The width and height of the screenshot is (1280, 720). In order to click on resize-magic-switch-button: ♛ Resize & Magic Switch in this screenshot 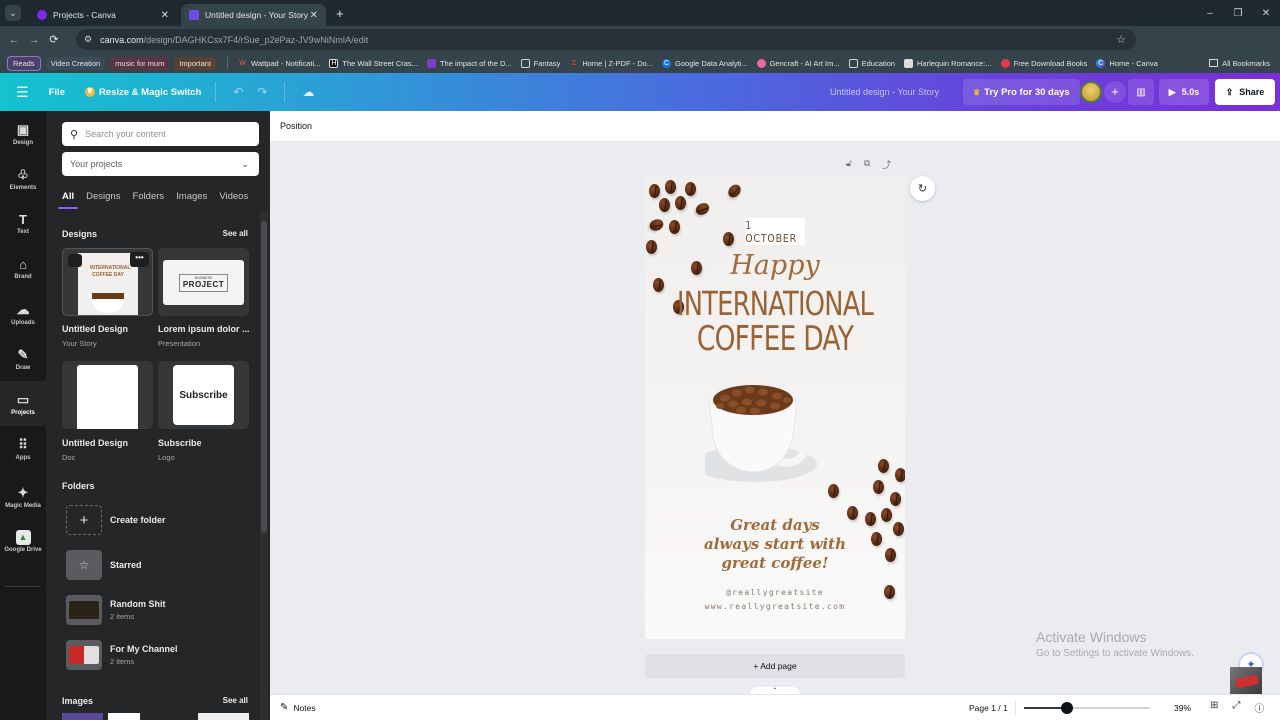, I will do `click(142, 92)`.